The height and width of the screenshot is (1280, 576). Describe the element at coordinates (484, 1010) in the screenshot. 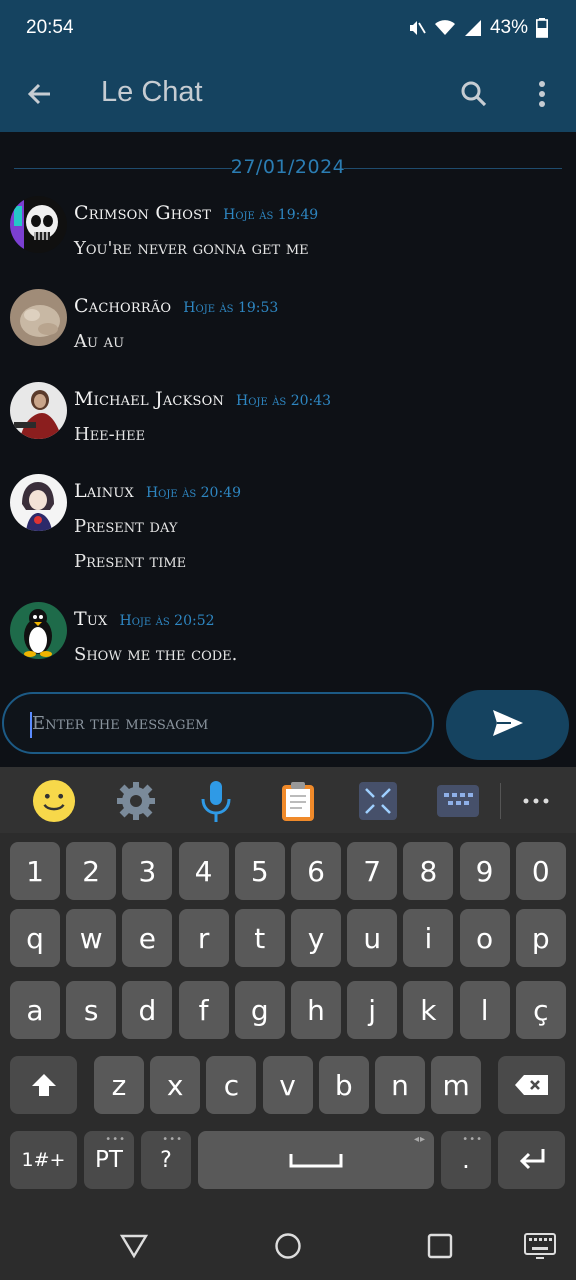

I see `letter-key: l` at that location.